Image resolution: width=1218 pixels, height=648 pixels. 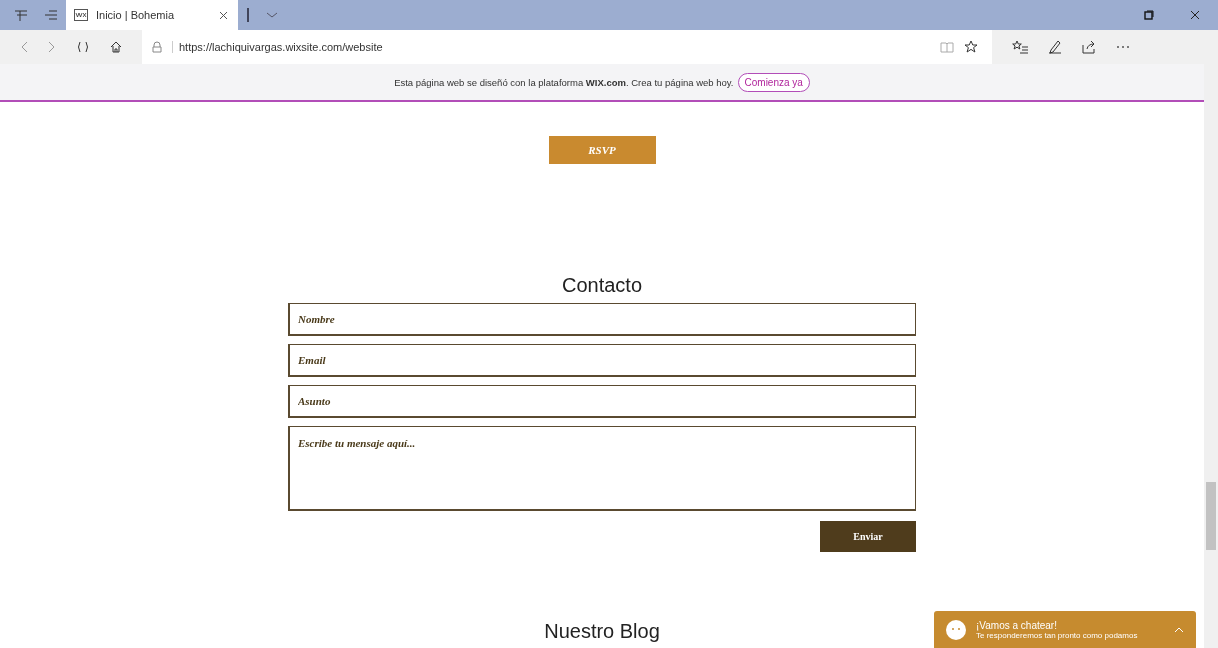 I want to click on scrollbar, so click(x=1211, y=356).